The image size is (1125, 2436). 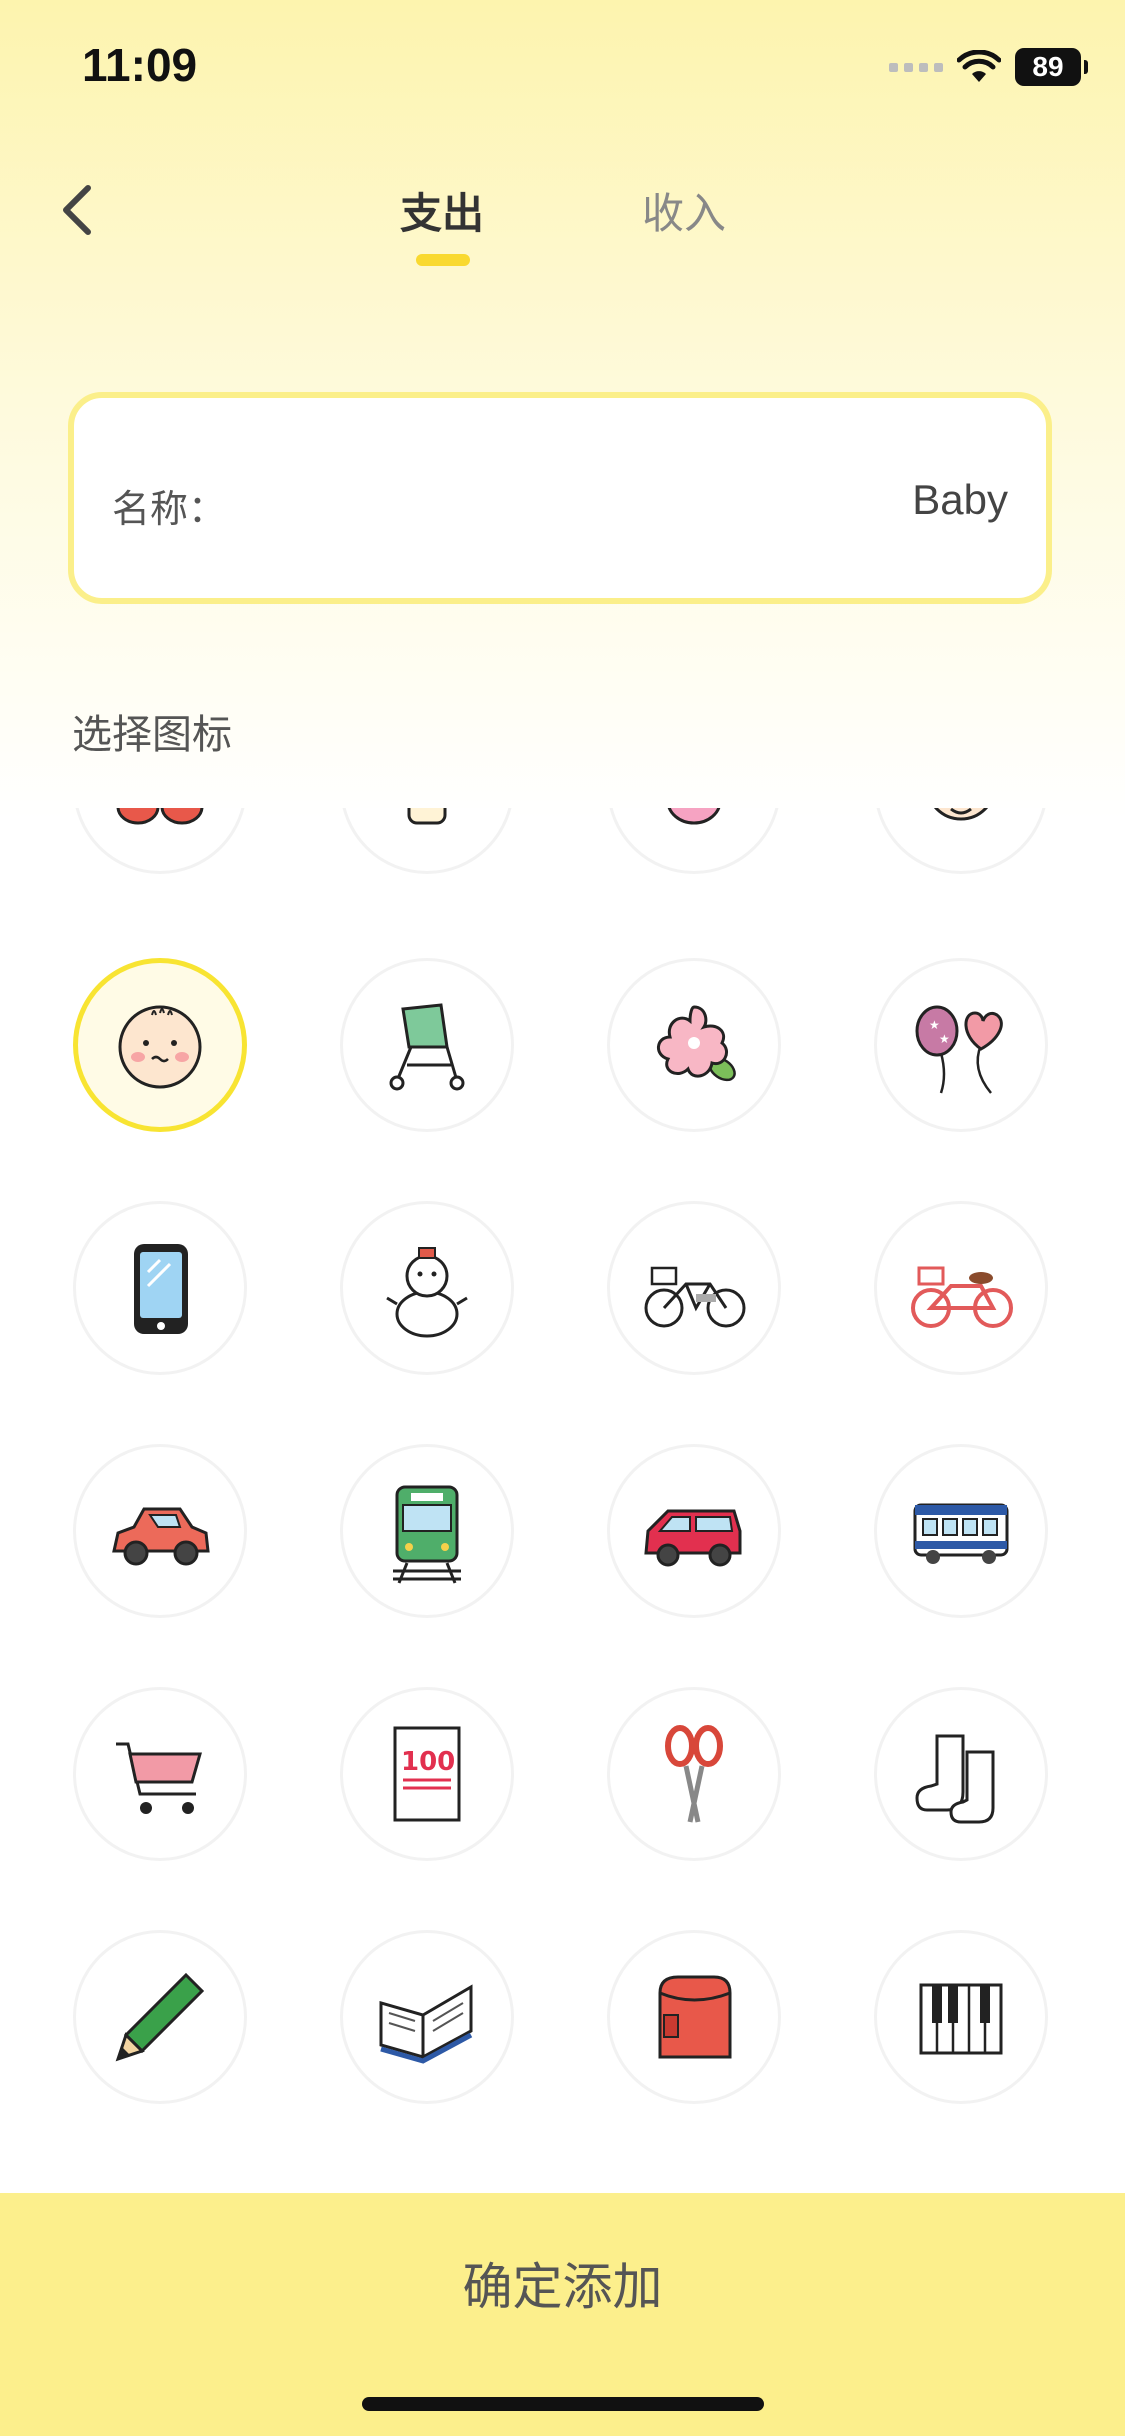 What do you see at coordinates (916, 67) in the screenshot?
I see `signal-icon` at bounding box center [916, 67].